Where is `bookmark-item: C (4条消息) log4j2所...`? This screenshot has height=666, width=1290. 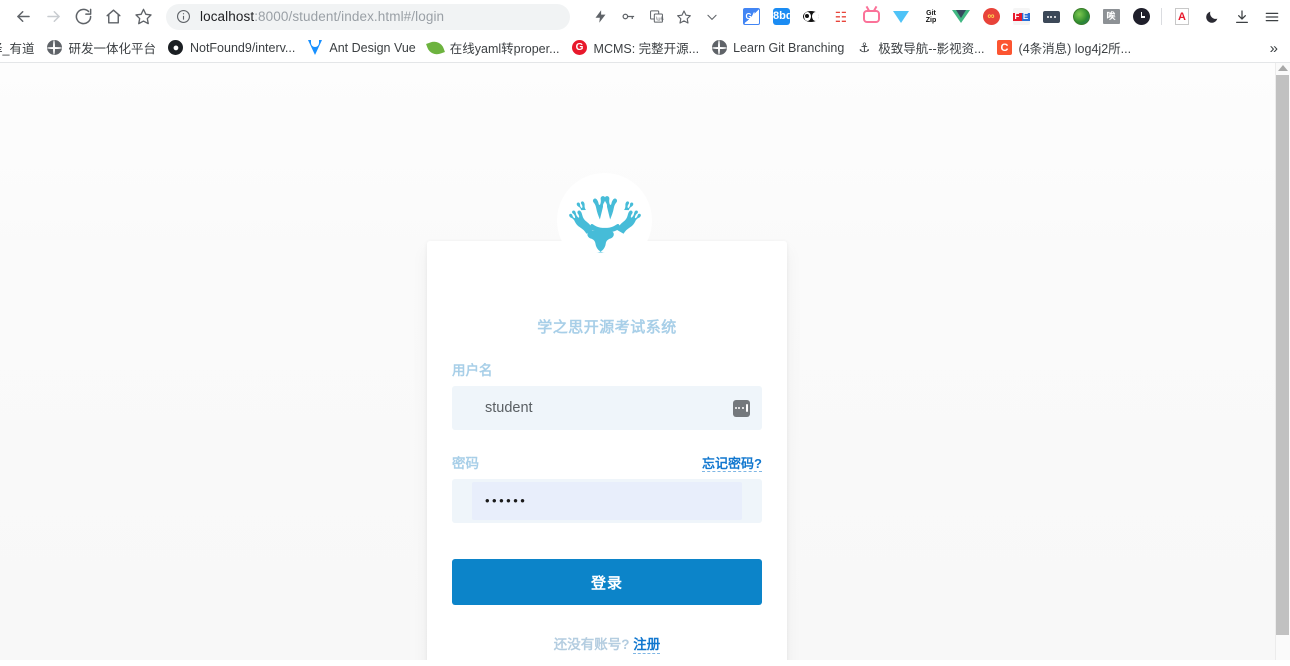 bookmark-item: C (4条消息) log4j2所... is located at coordinates (1064, 48).